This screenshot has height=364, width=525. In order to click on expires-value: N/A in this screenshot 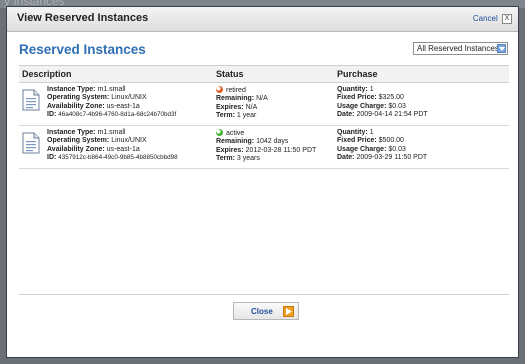, I will do `click(251, 107)`.